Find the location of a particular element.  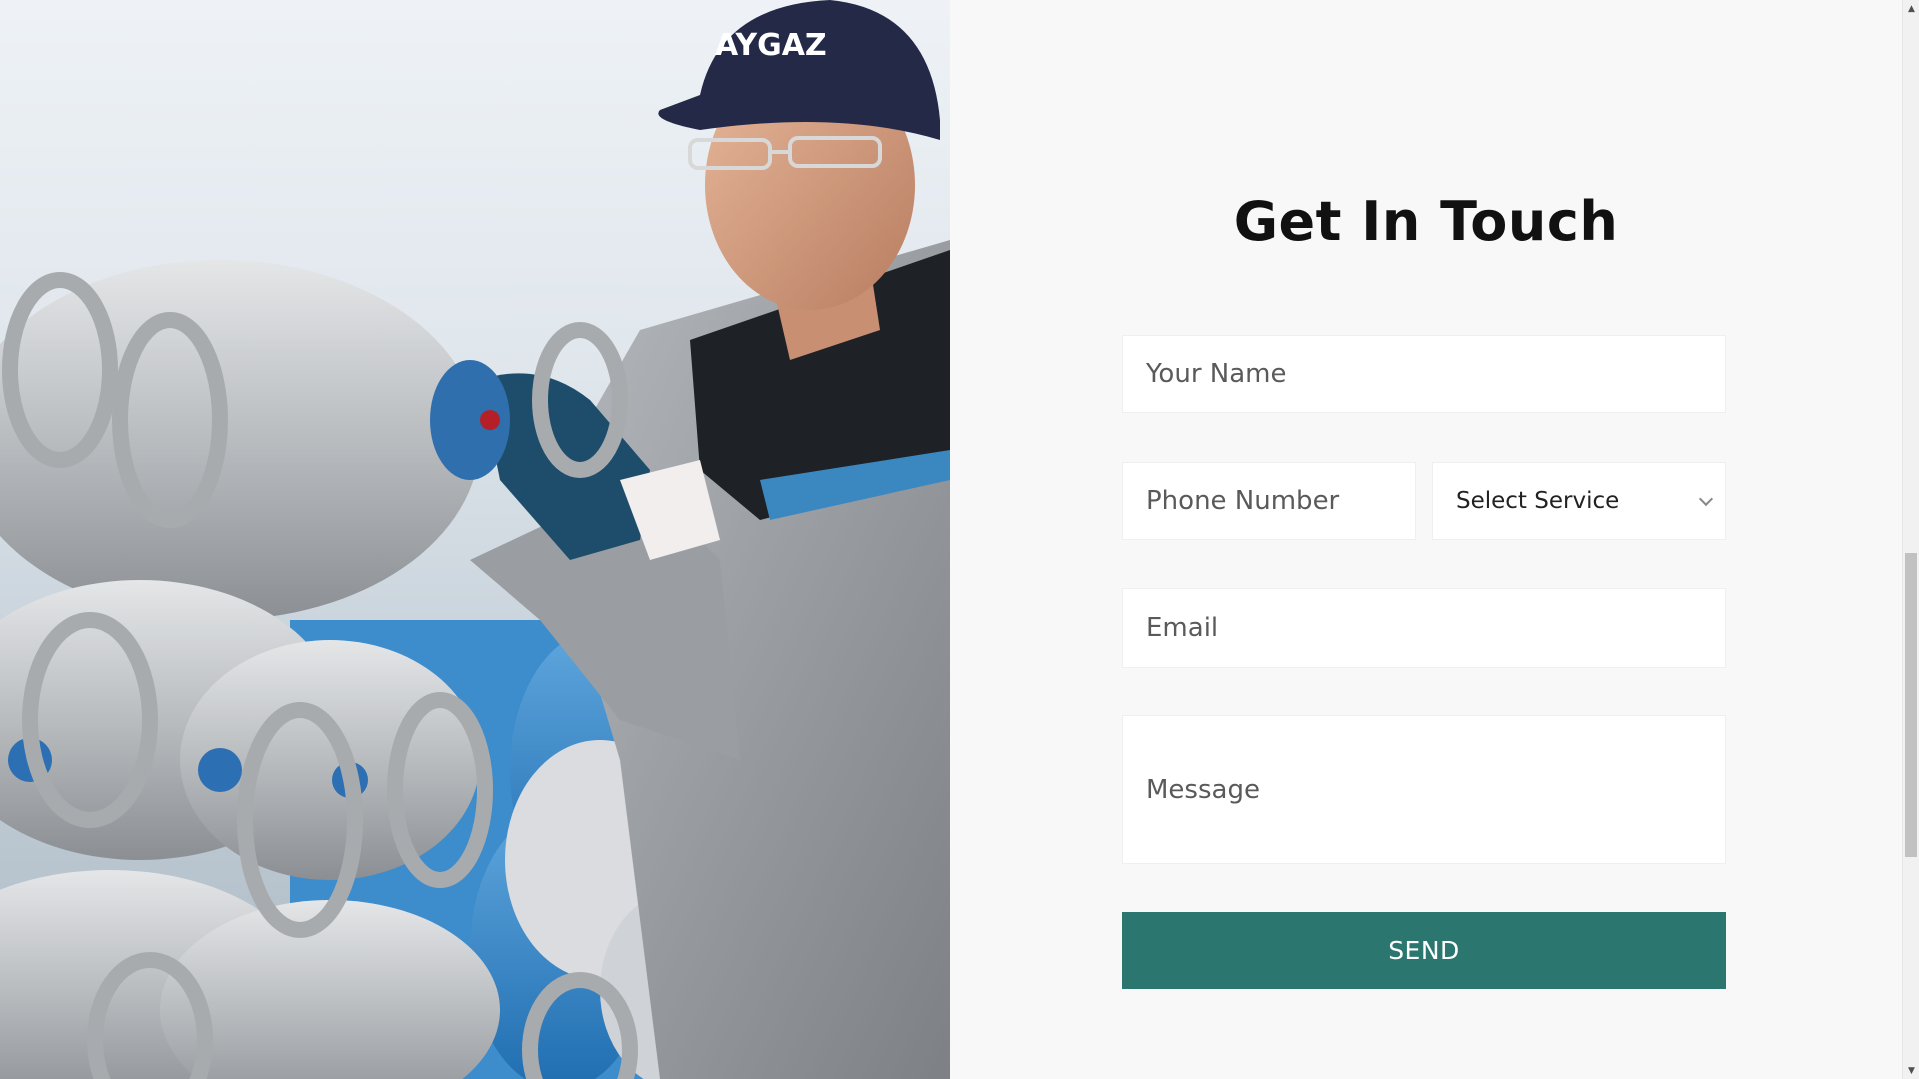

service-select: Select Service is located at coordinates (1579, 501).